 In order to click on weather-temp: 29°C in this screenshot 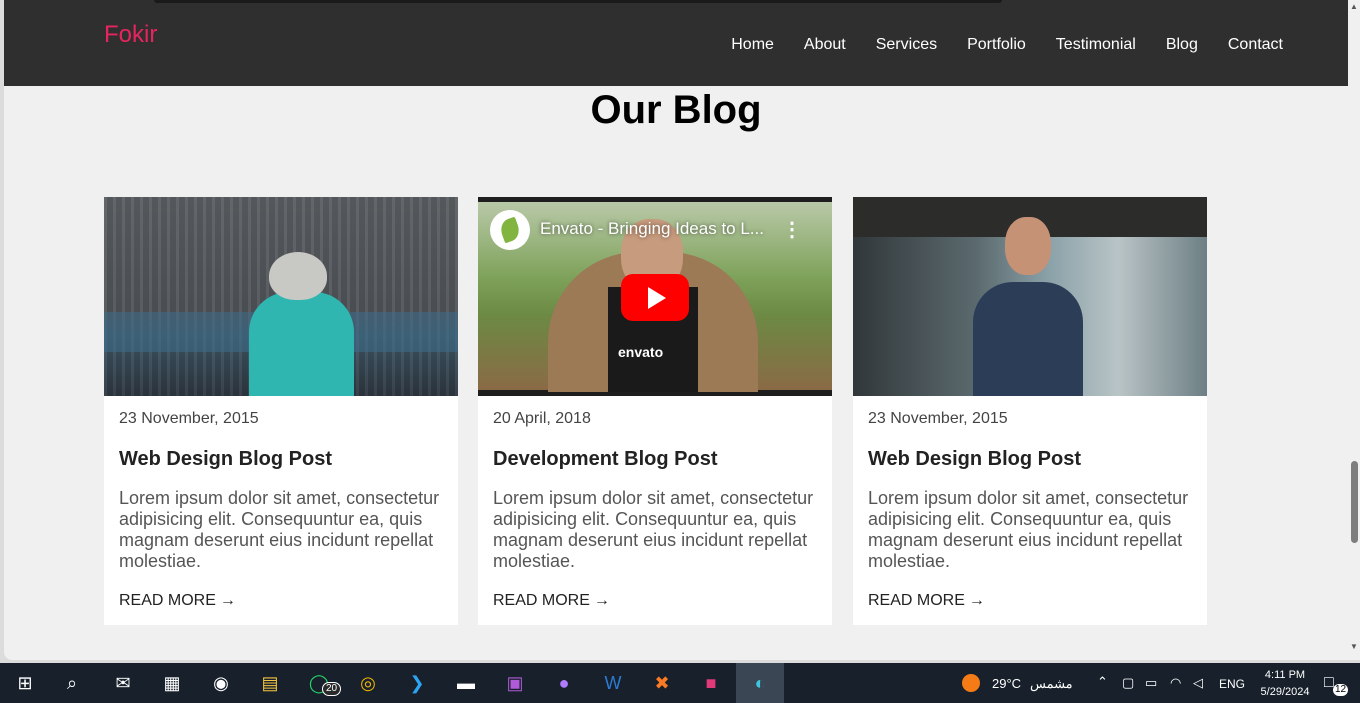, I will do `click(1006, 683)`.